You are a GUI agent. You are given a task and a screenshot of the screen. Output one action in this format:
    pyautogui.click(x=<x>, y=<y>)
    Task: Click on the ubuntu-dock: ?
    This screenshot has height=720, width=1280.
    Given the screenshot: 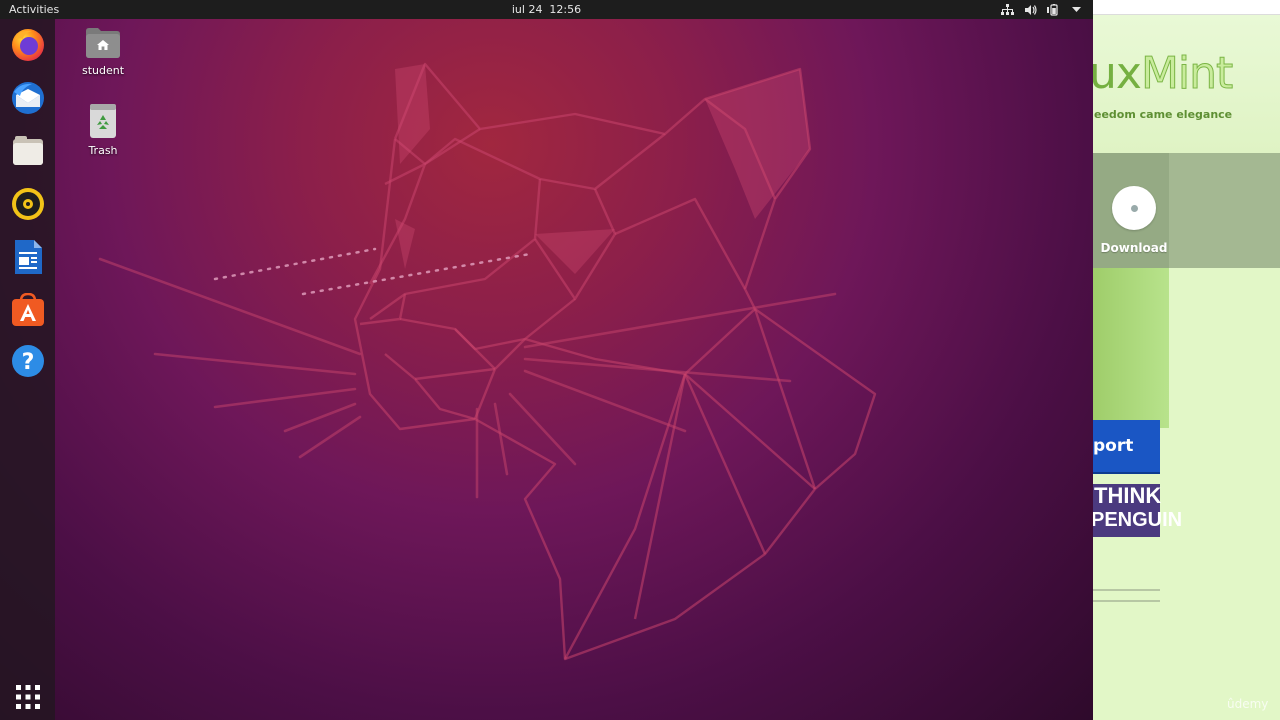 What is the action you would take?
    pyautogui.click(x=27, y=369)
    